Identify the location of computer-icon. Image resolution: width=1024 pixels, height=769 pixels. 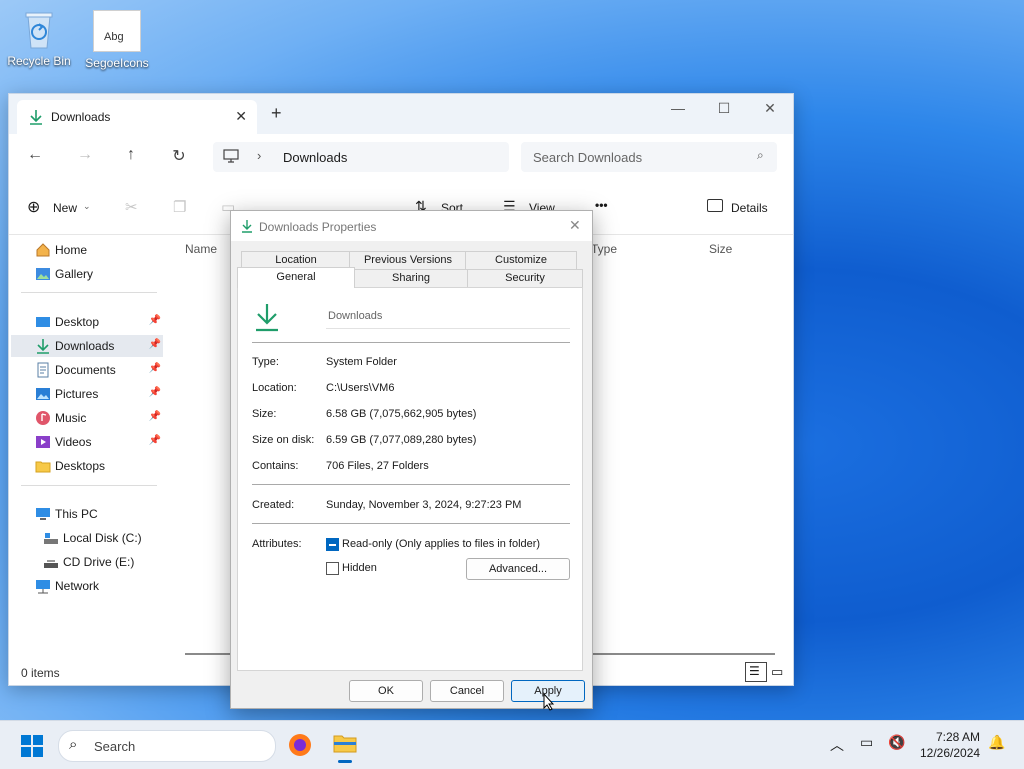
(43, 514).